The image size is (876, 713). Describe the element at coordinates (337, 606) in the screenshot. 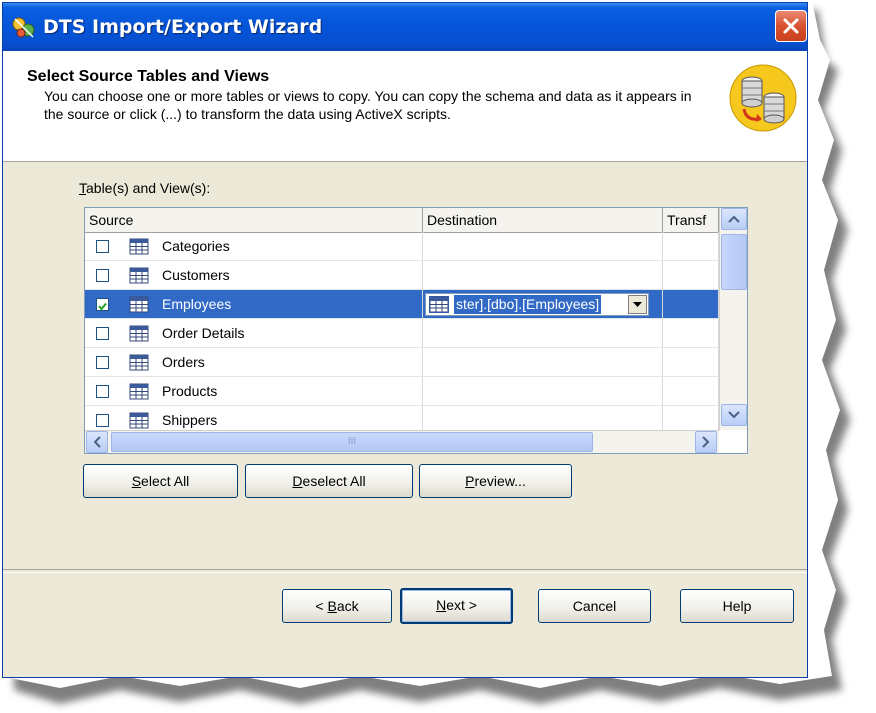

I see `back-button: < Back` at that location.